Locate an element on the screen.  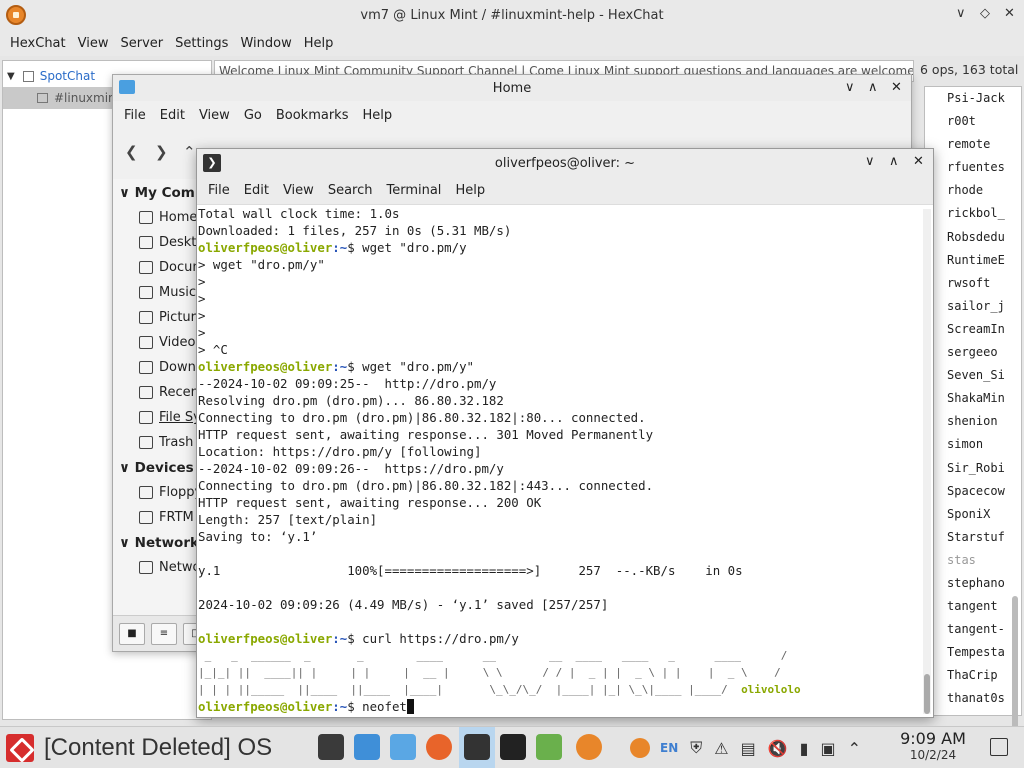
keyboard-layout: EN is located at coordinates (669, 748).